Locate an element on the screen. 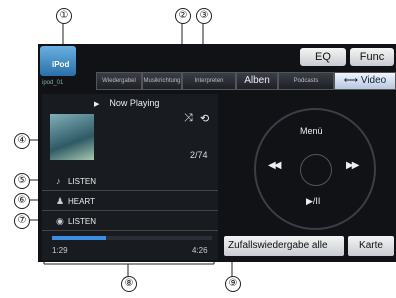 This screenshot has width=396, height=298. eq-button: EQ is located at coordinates (323, 57).